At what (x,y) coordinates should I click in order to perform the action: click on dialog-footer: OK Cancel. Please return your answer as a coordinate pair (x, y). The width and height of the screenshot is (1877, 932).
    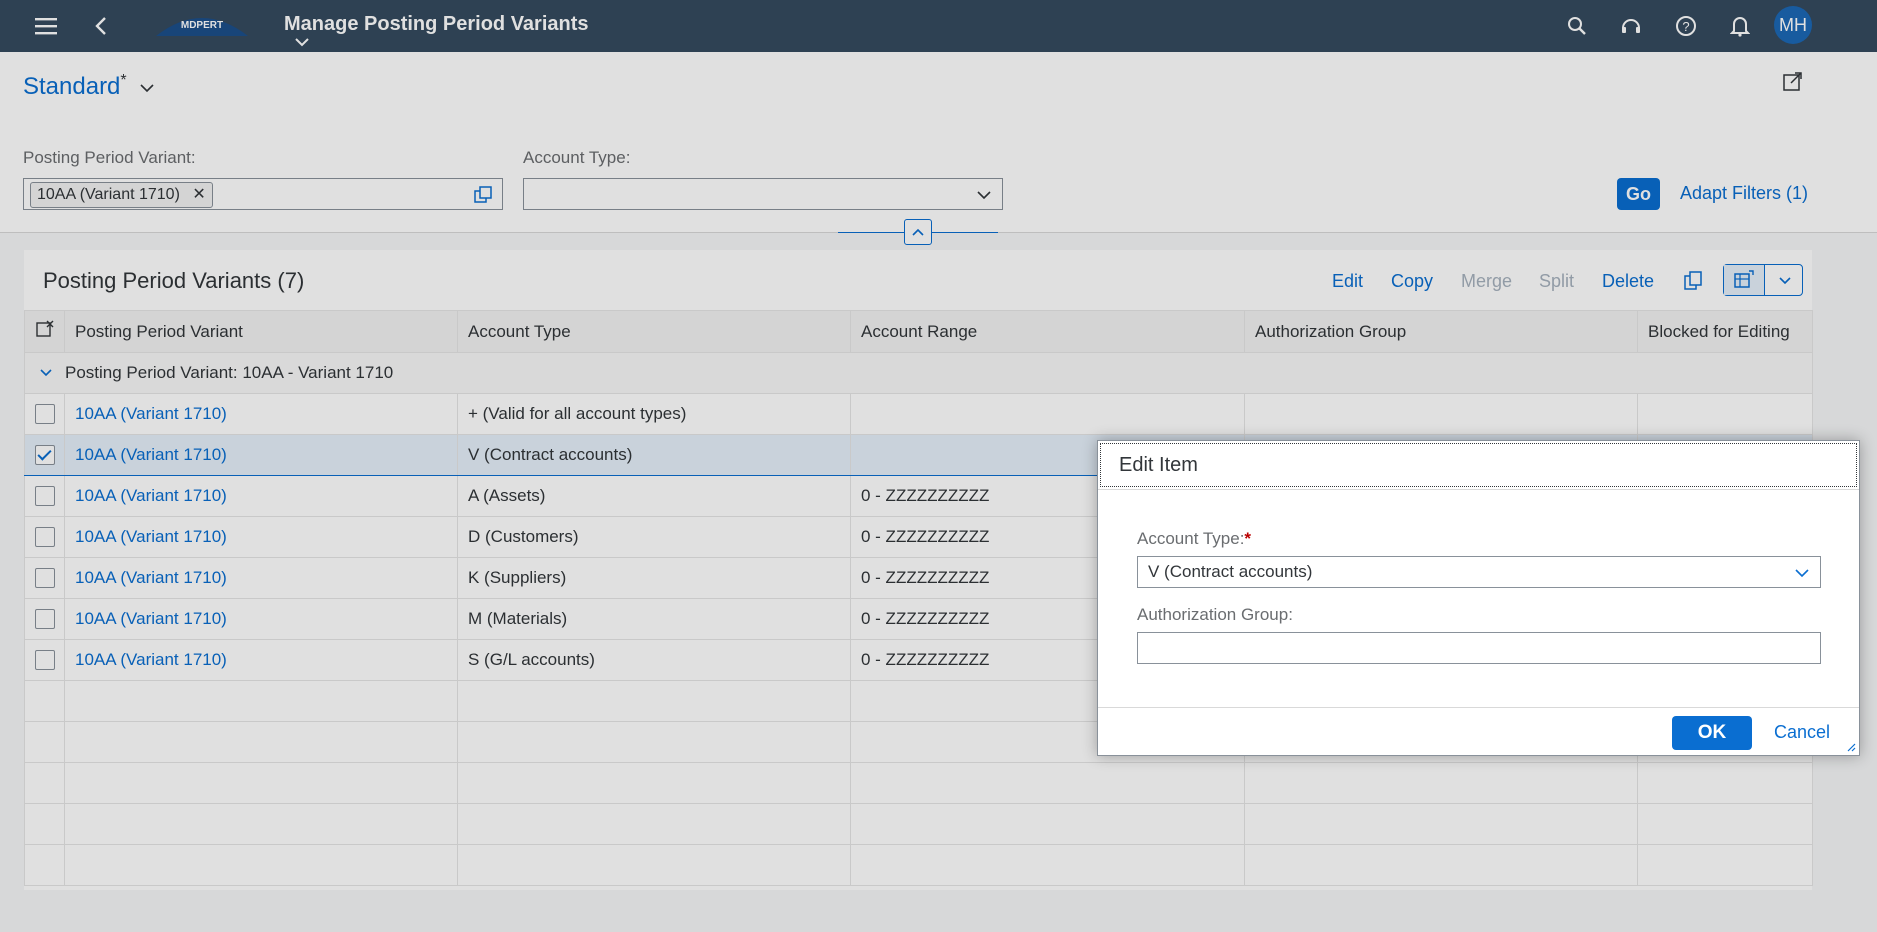
    Looking at the image, I should click on (1478, 731).